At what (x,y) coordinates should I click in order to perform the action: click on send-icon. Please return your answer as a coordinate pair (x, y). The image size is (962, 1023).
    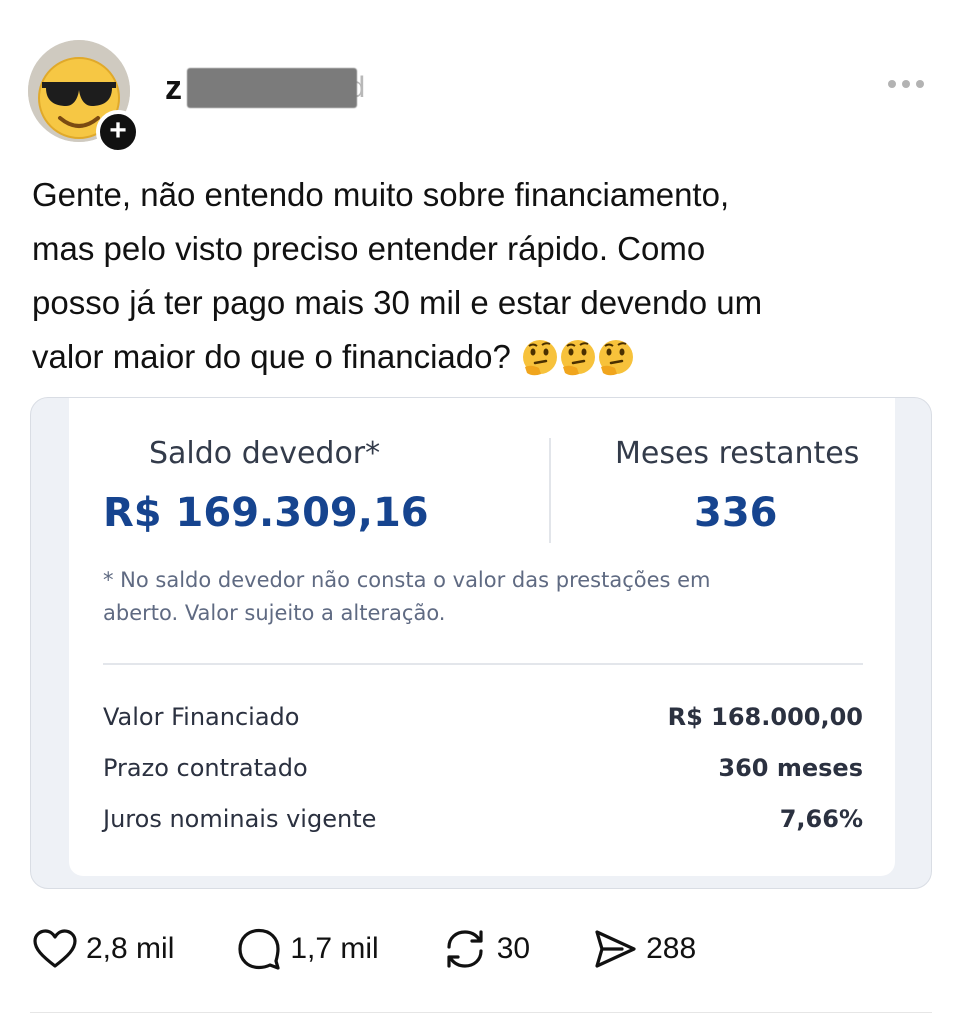
    Looking at the image, I should click on (615, 949).